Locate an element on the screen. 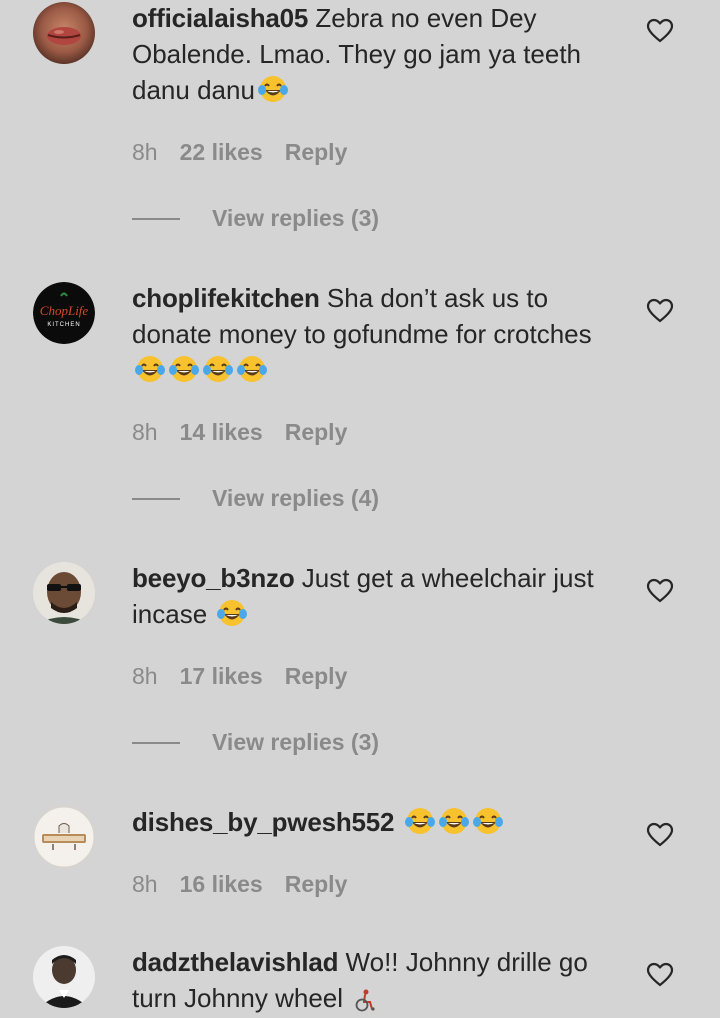  svg-text: KITCHEN is located at coordinates (63, 325).